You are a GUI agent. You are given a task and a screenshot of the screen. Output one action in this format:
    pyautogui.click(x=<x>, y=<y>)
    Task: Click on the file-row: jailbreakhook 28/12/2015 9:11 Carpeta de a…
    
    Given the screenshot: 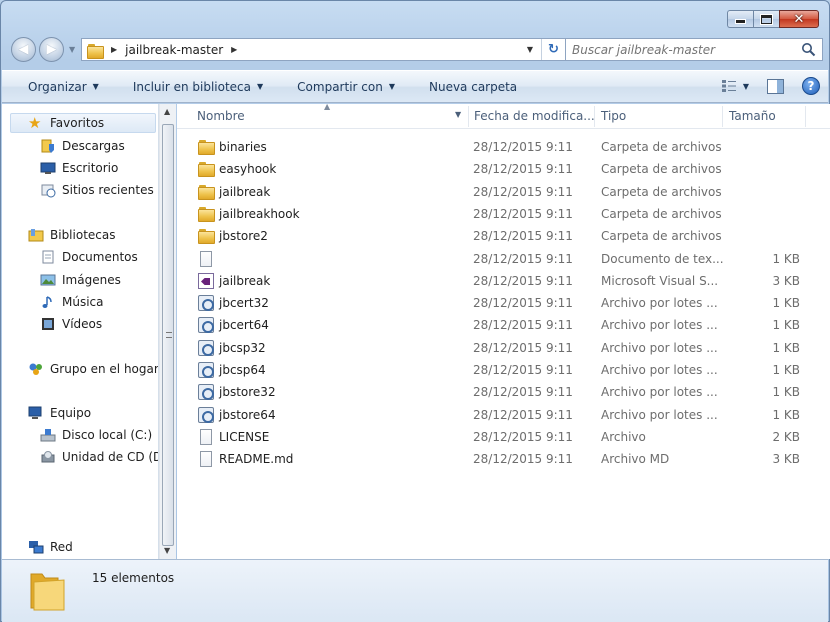 What is the action you would take?
    pyautogui.click(x=505, y=214)
    